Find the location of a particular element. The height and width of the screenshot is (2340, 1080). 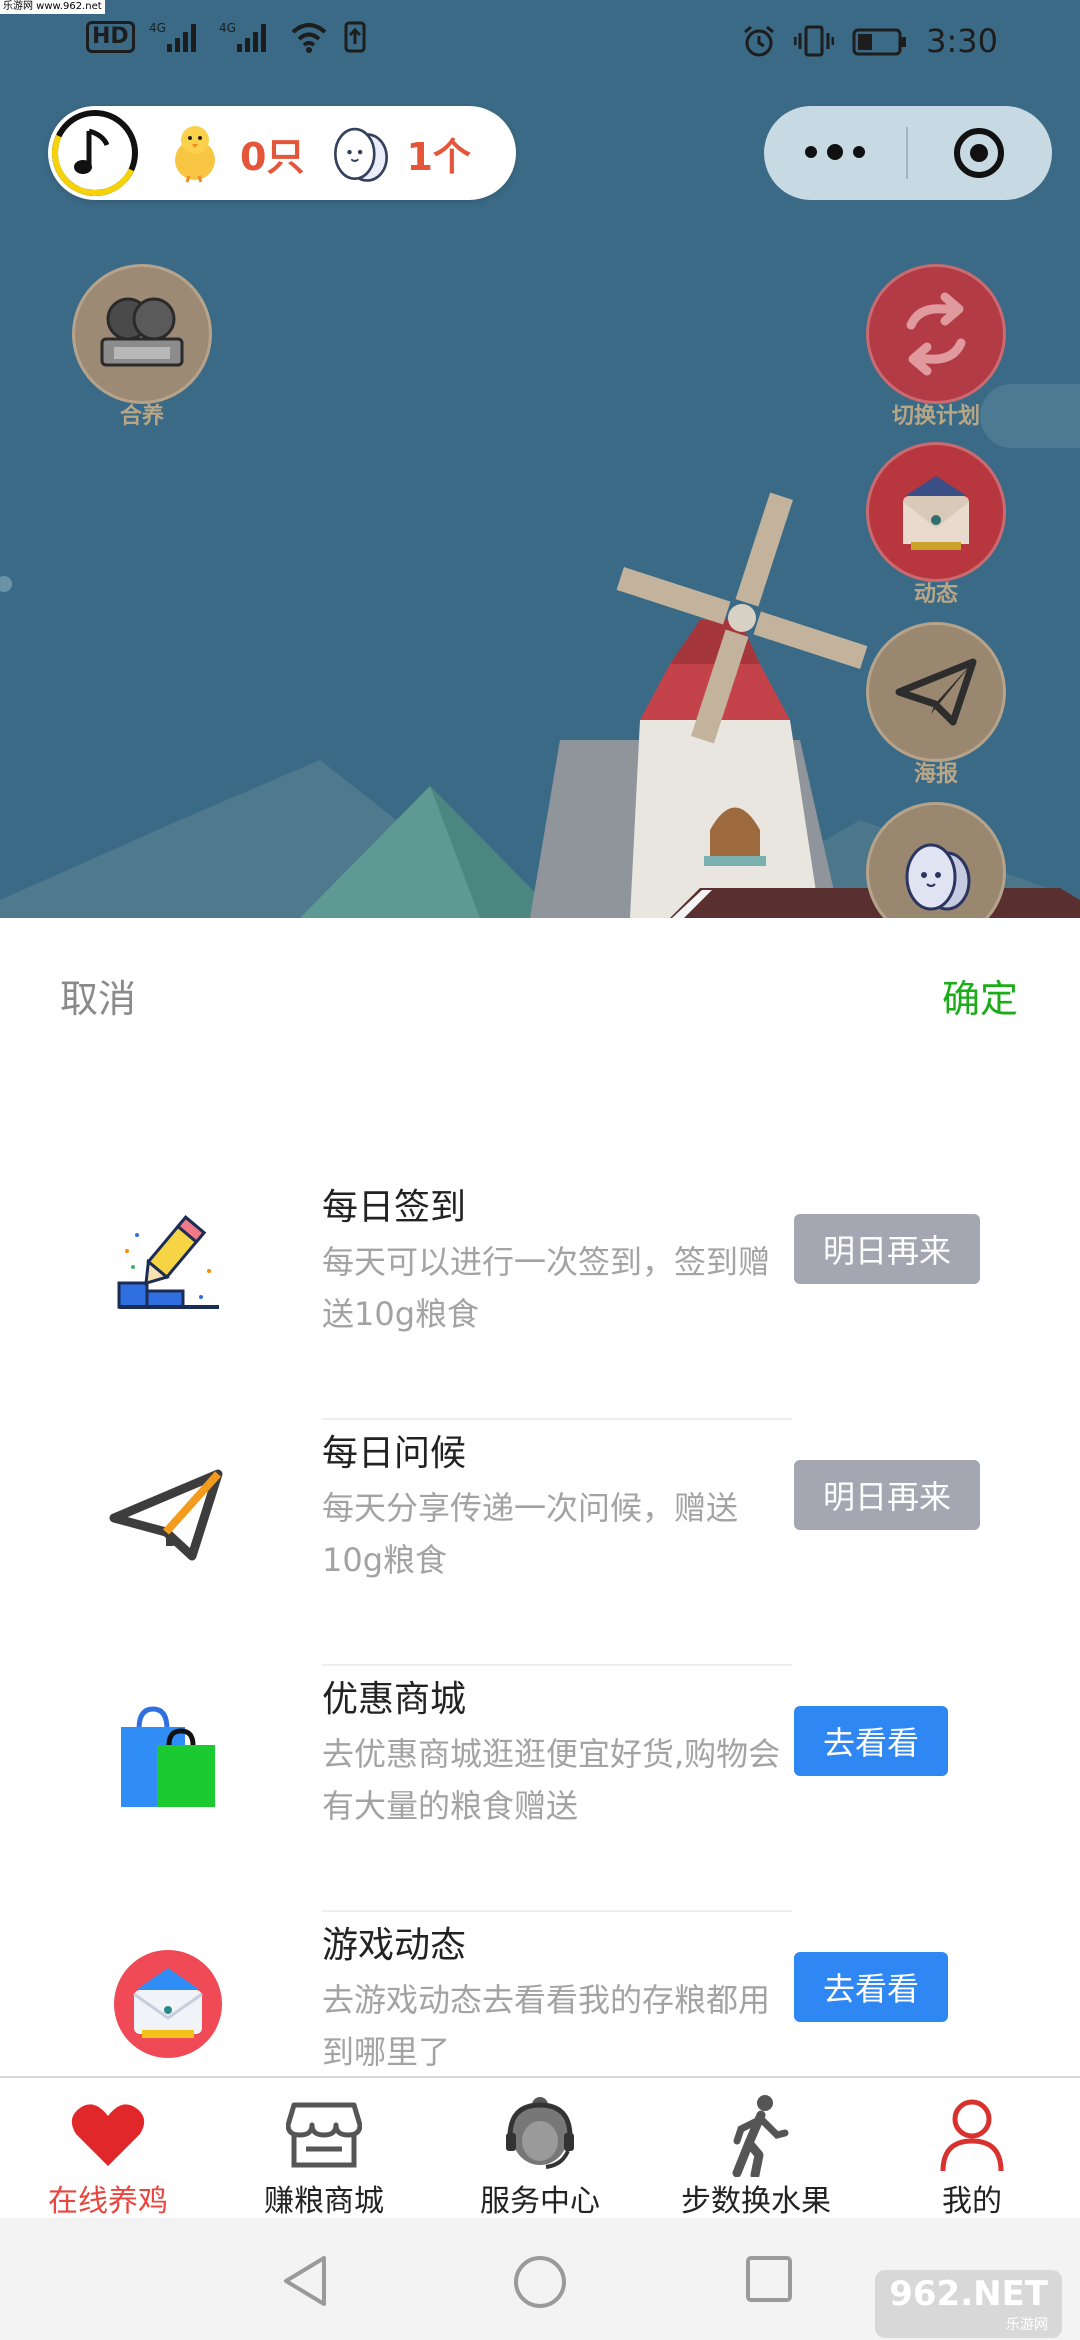

shopping-bags-icon is located at coordinates (168, 1758).